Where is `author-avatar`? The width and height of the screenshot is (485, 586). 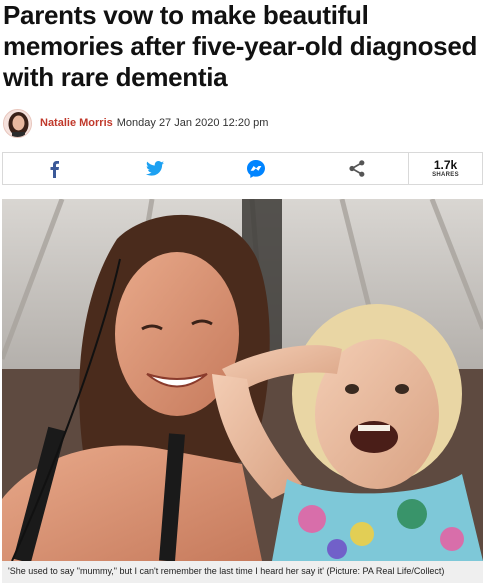
author-avatar is located at coordinates (17, 123).